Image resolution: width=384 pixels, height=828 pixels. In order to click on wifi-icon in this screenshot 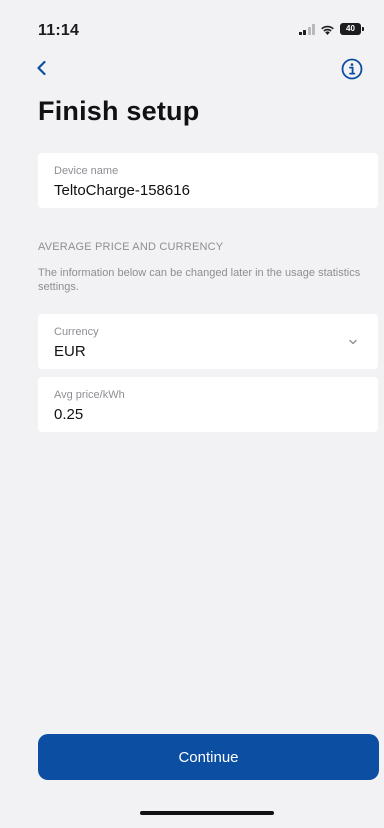, I will do `click(327, 29)`.